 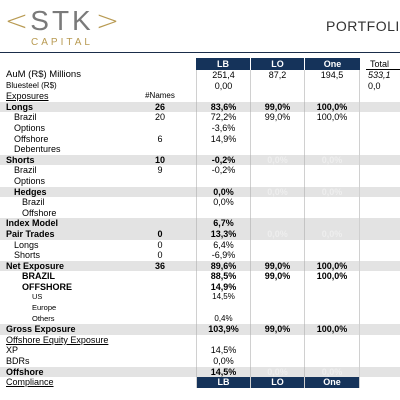 I want to click on table-row: Debentures, so click(x=200, y=149).